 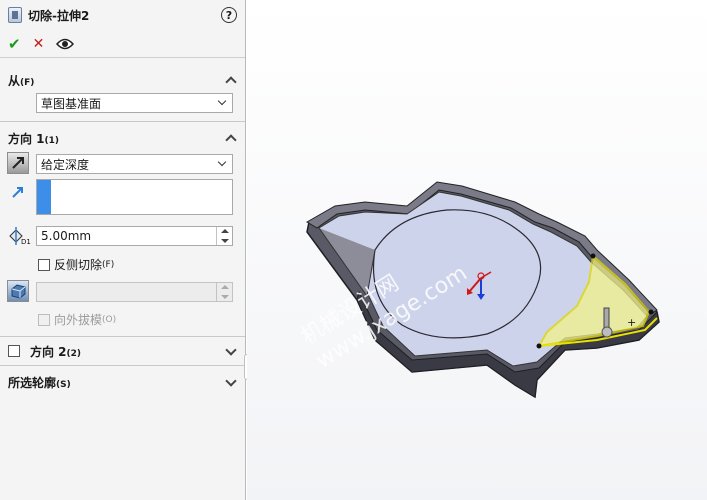 What do you see at coordinates (122, 44) in the screenshot?
I see `action-bar: ✔ ✕` at bounding box center [122, 44].